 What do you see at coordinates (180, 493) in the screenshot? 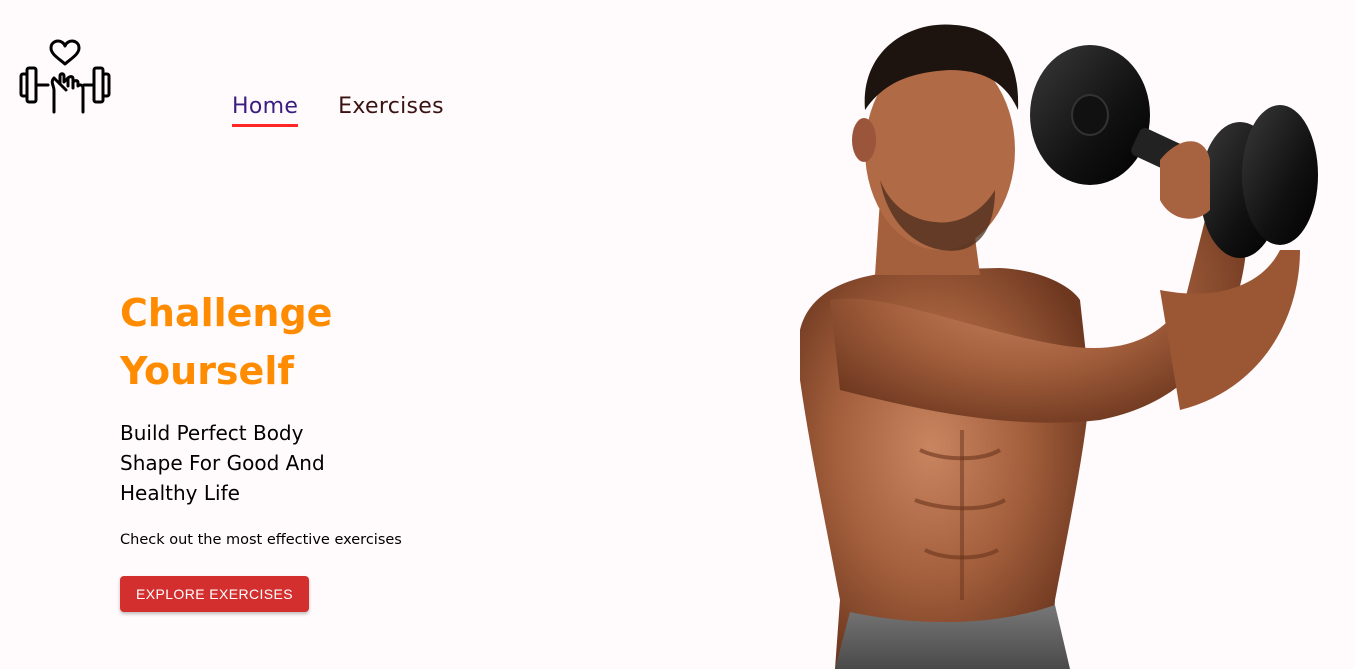
I see `hero-subtitle-line3: Healthy Life` at bounding box center [180, 493].